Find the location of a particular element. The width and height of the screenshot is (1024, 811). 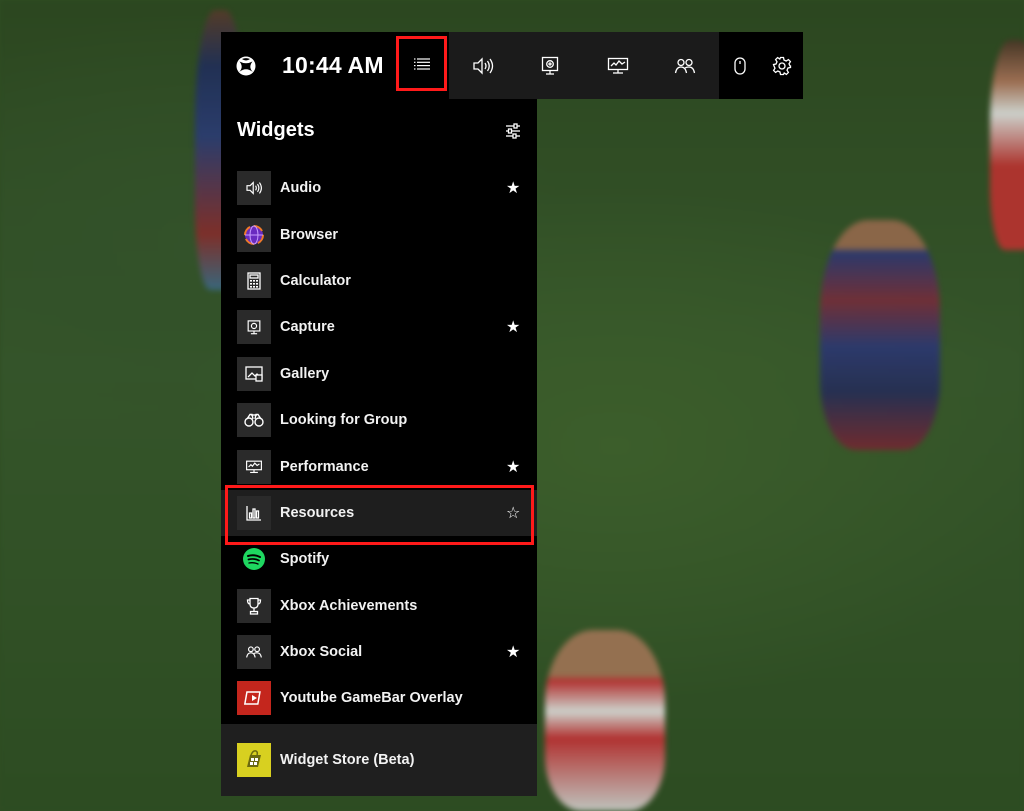

widget-item-performance: Performance ★ is located at coordinates (379, 466).